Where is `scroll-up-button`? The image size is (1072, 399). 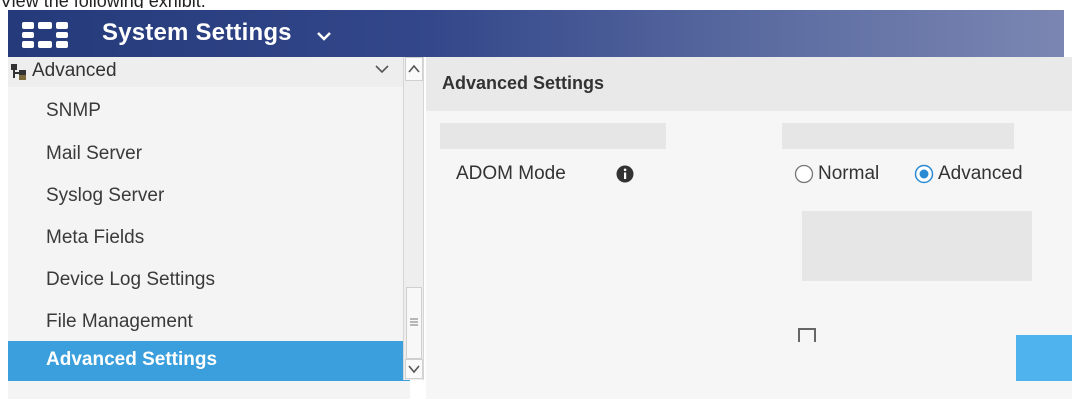 scroll-up-button is located at coordinates (414, 69).